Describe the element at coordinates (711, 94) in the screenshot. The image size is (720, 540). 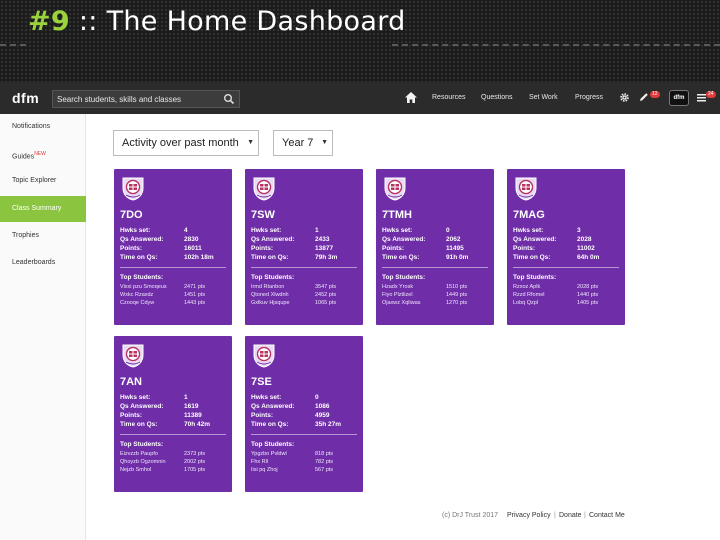
I see `menu-badge: 24` at that location.